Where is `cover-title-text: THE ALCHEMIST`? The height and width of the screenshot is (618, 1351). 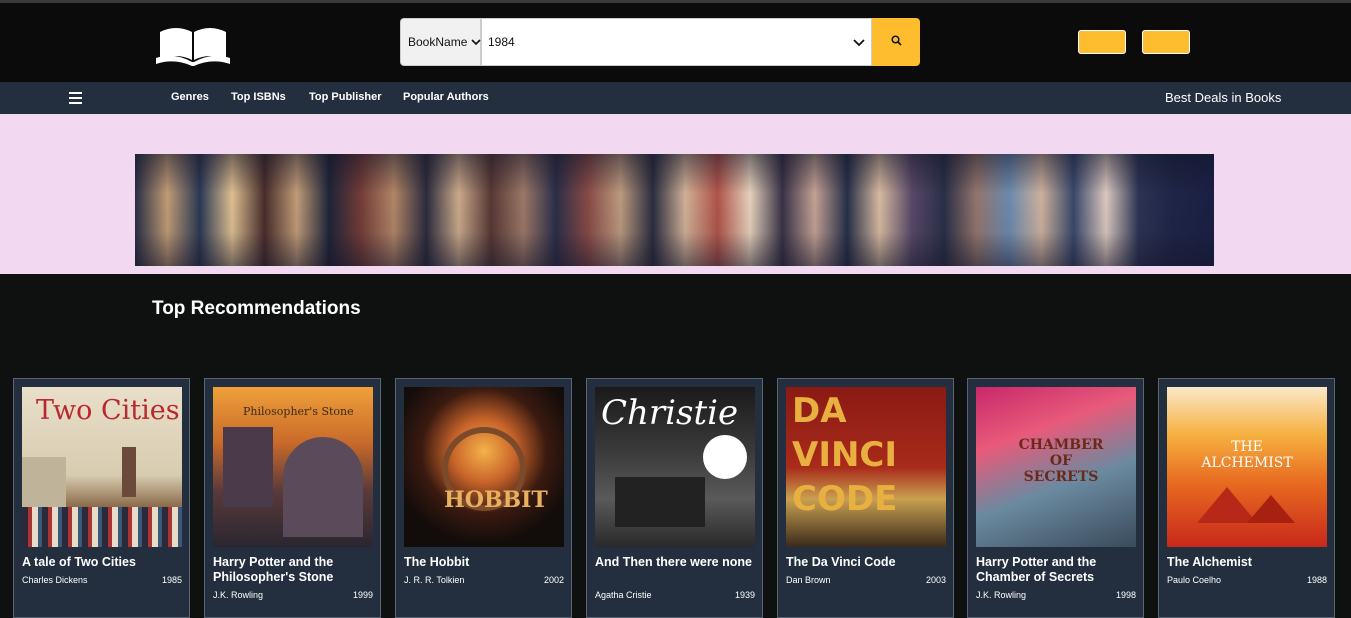
cover-title-text: THE ALCHEMIST is located at coordinates (1247, 455).